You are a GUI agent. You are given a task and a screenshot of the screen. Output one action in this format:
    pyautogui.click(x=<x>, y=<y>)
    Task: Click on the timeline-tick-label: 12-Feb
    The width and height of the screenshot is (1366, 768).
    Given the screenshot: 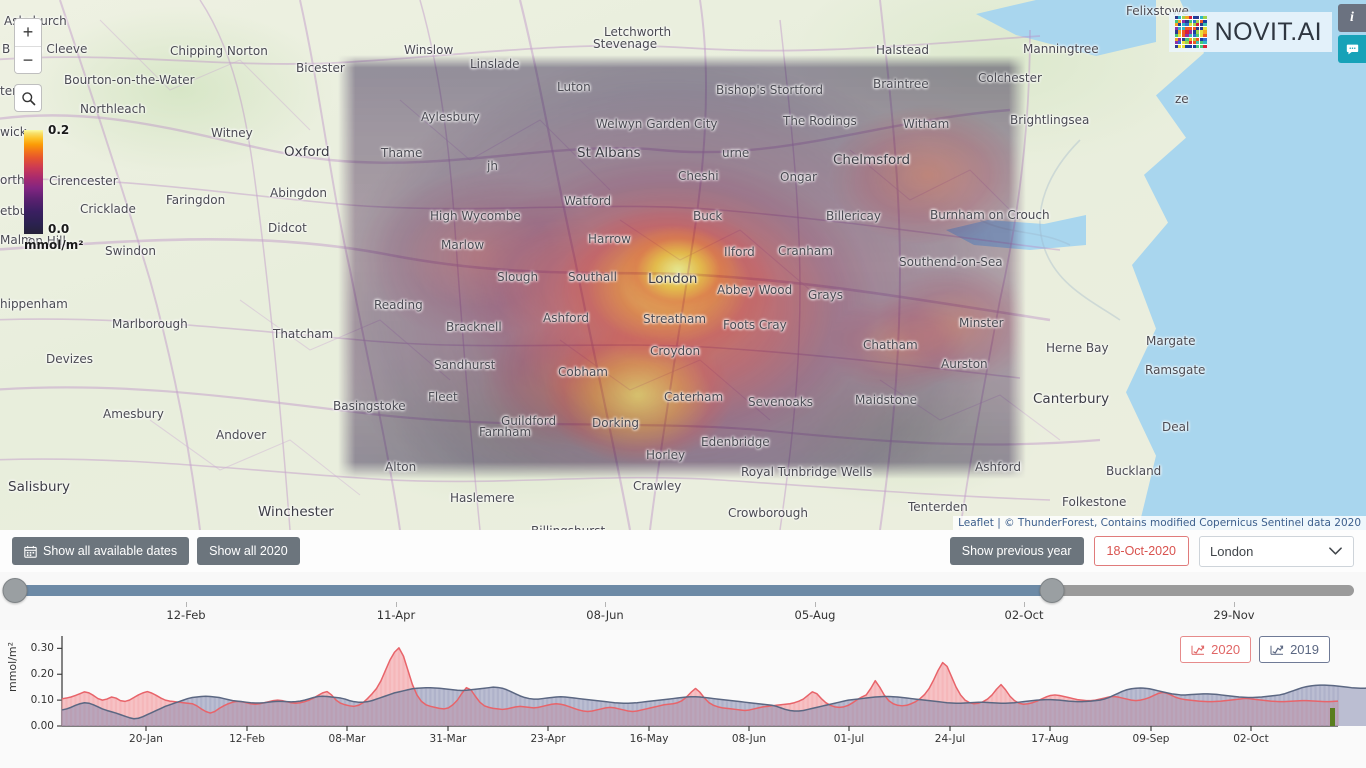 What is the action you would take?
    pyautogui.click(x=186, y=615)
    